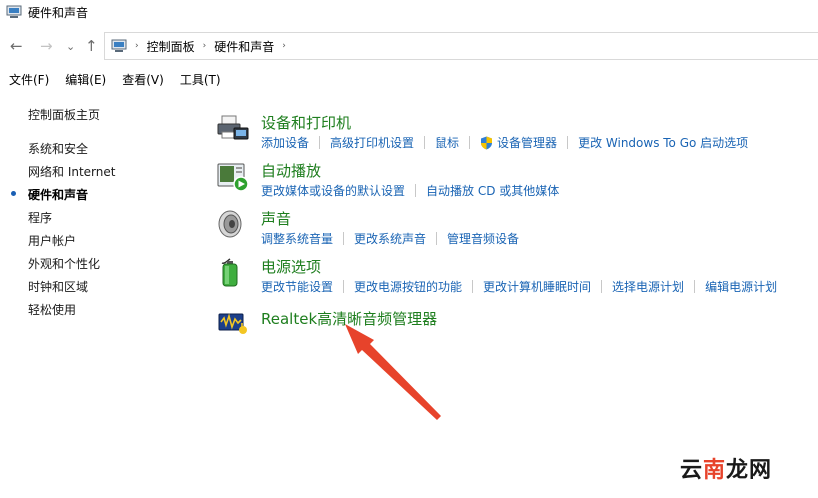 The height and width of the screenshot is (498, 818). What do you see at coordinates (393, 372) in the screenshot?
I see `annotation-arrow-icon` at bounding box center [393, 372].